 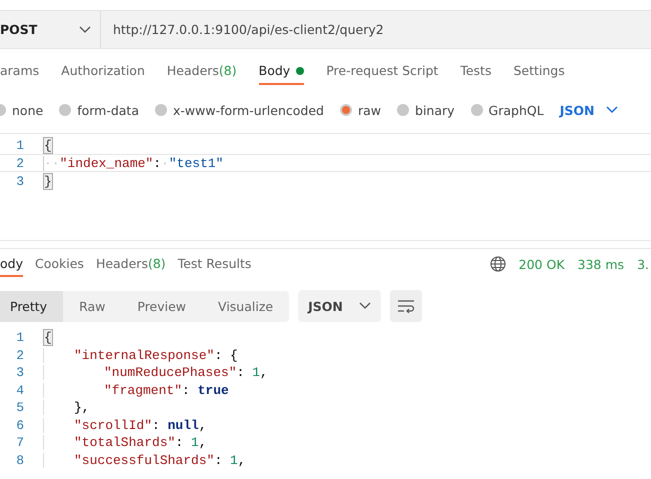 I want to click on line-number: 8, so click(x=19, y=460).